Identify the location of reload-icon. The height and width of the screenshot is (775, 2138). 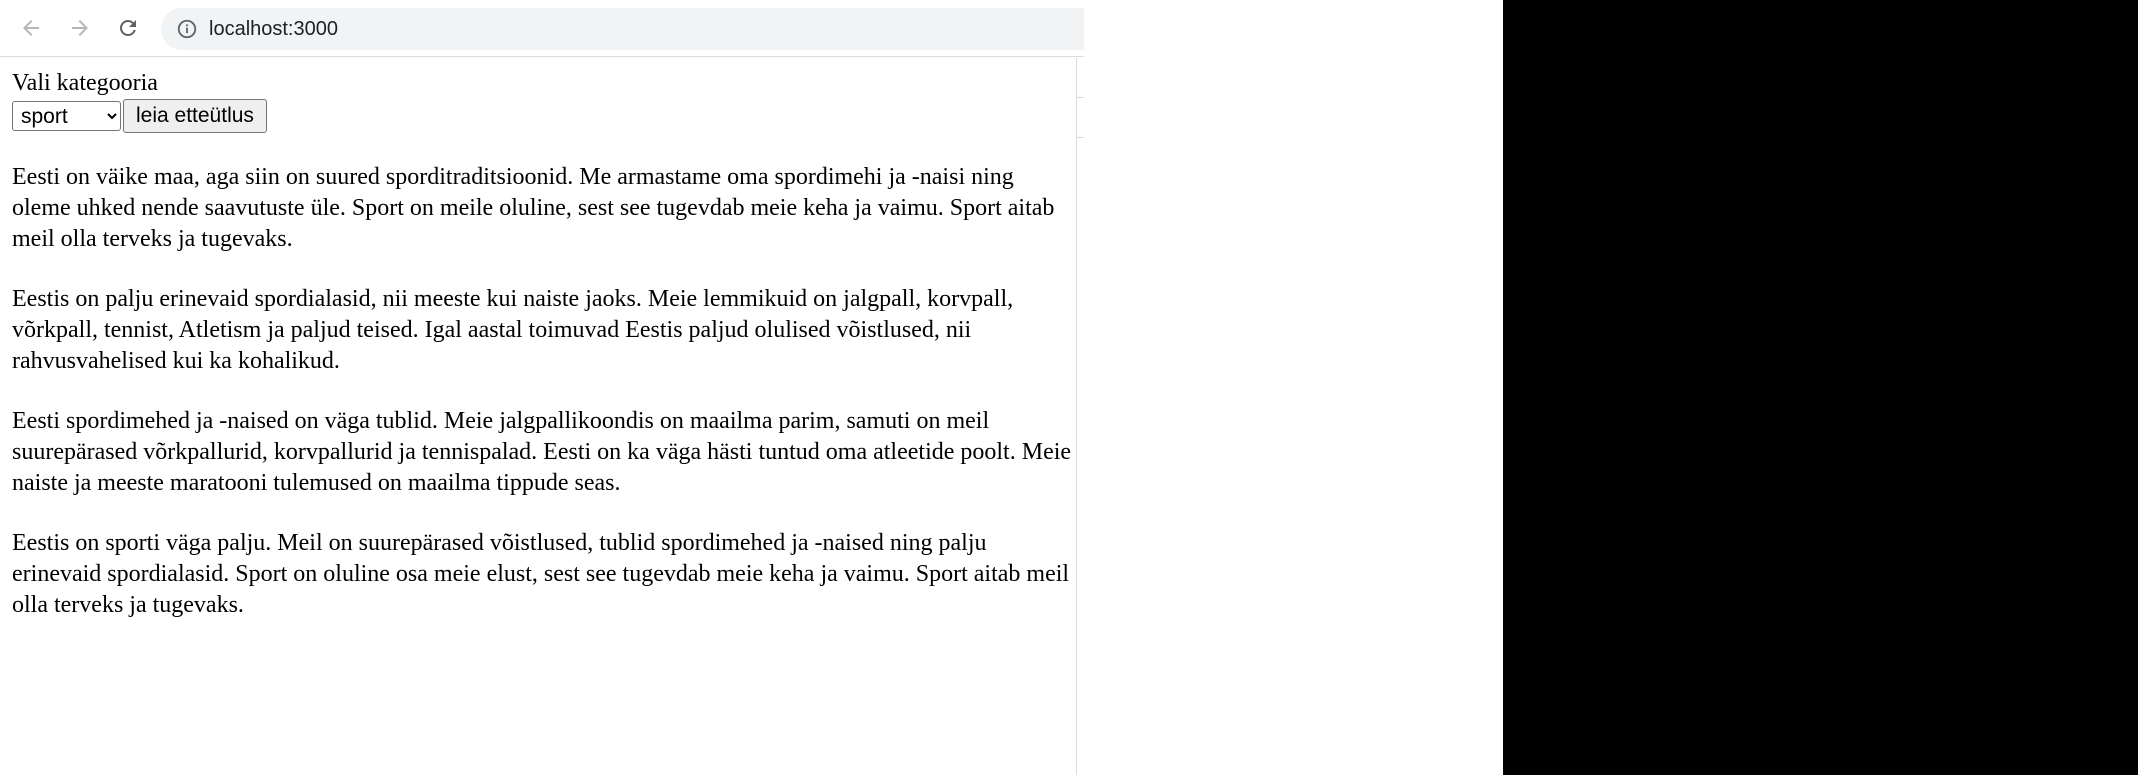
(128, 27).